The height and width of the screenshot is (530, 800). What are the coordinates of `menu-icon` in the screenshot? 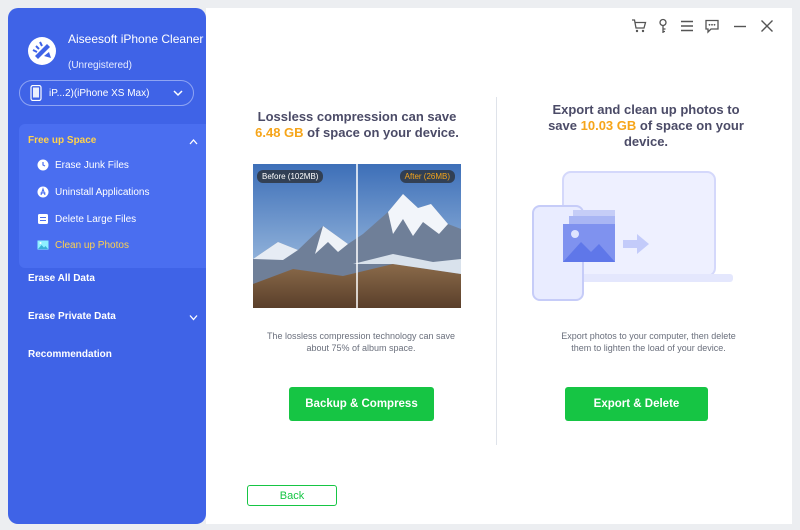 It's located at (687, 26).